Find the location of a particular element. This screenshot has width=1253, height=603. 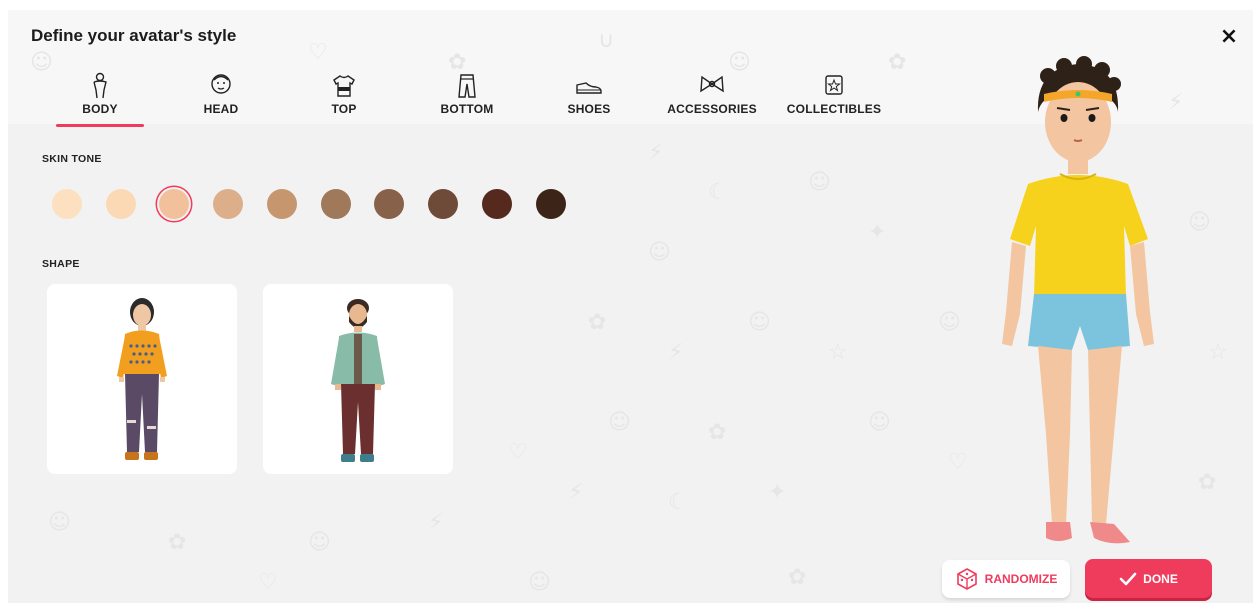

done-label: DONE is located at coordinates (1160, 578).